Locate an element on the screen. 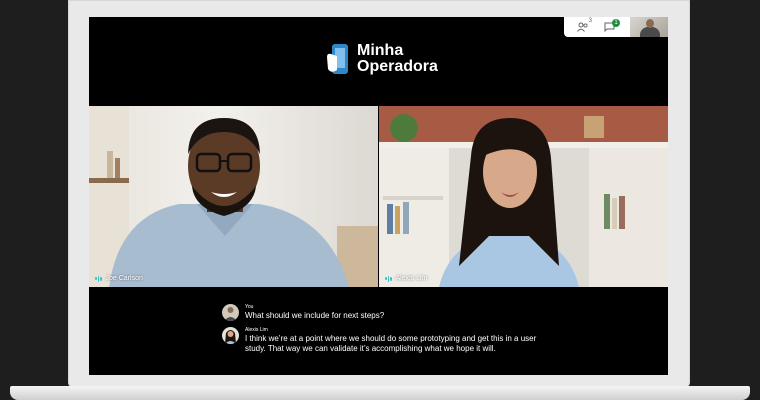 The image size is (760, 400). participant-name: Alexis Lim is located at coordinates (411, 278).